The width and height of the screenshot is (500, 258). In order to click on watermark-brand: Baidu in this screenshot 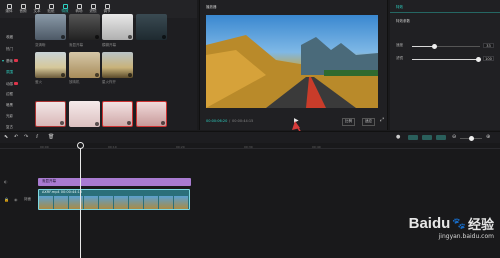, I will do `click(429, 223)`.